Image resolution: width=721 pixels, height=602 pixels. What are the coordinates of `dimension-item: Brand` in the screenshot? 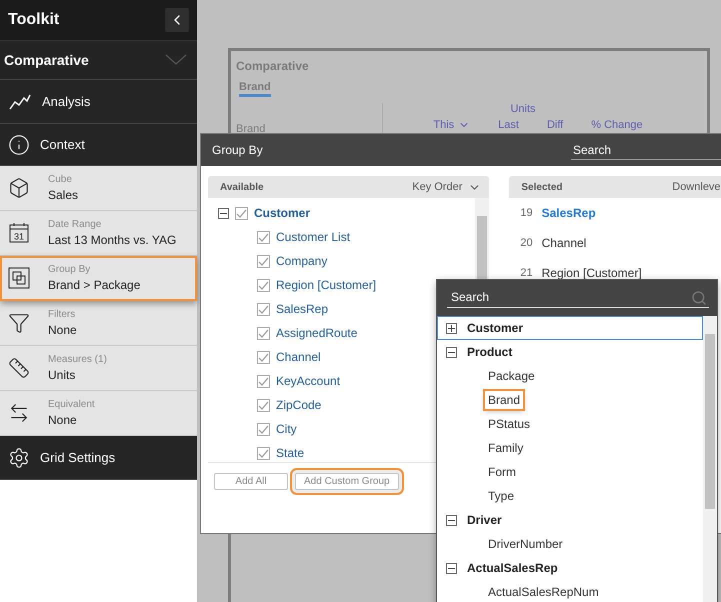 It's located at (504, 400).